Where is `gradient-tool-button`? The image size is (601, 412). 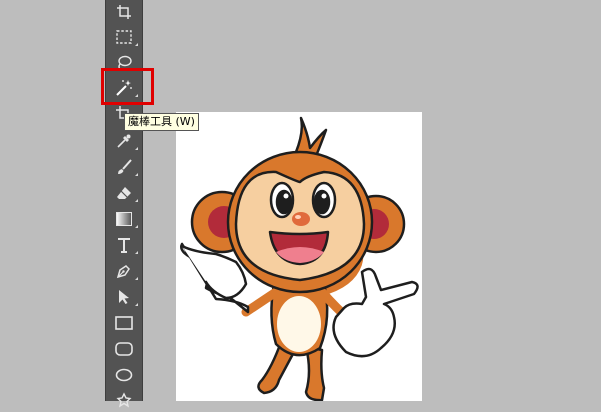
gradient-tool-button is located at coordinates (124, 219).